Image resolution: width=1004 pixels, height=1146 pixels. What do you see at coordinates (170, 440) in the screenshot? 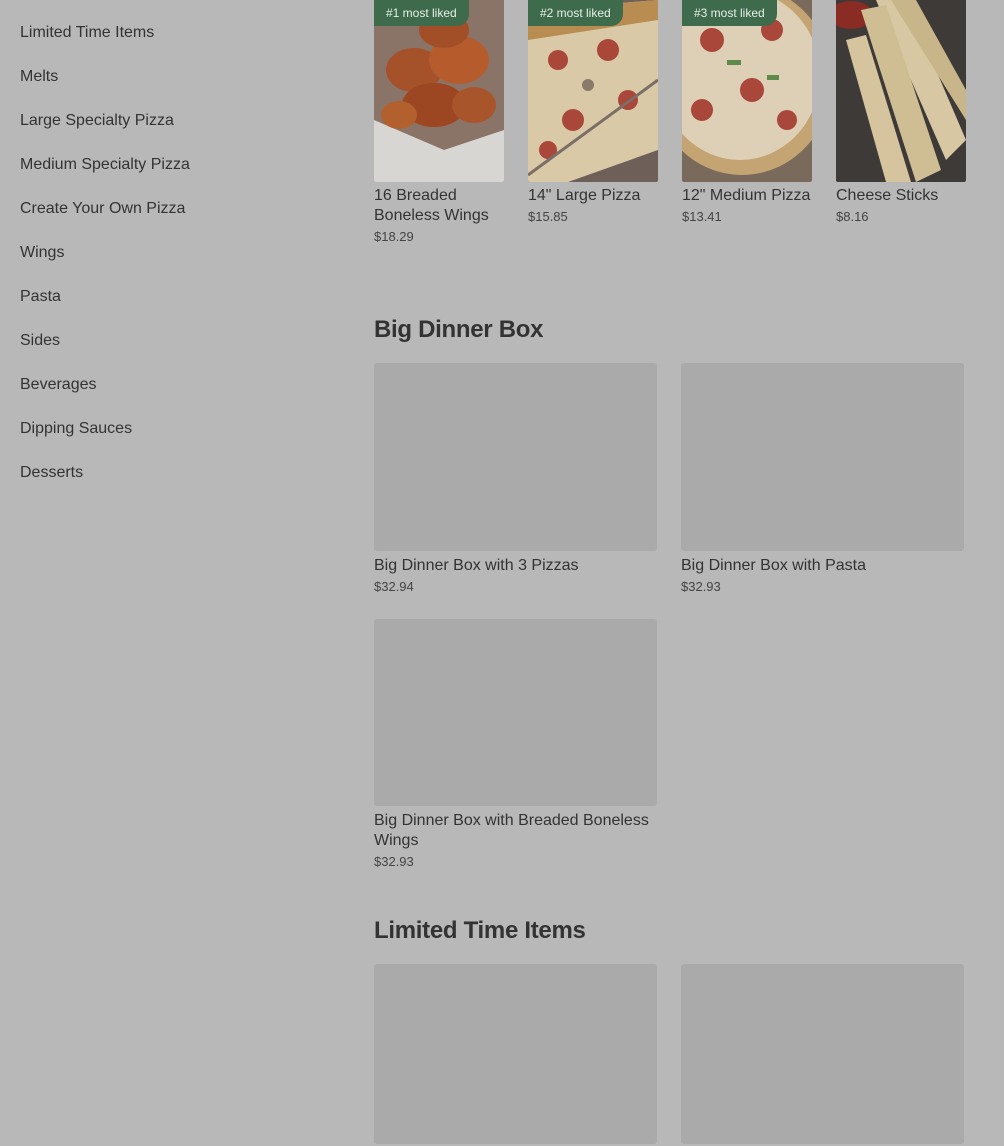
I see `sidebar-item-dipping-sauces: Dipping Sauces` at bounding box center [170, 440].